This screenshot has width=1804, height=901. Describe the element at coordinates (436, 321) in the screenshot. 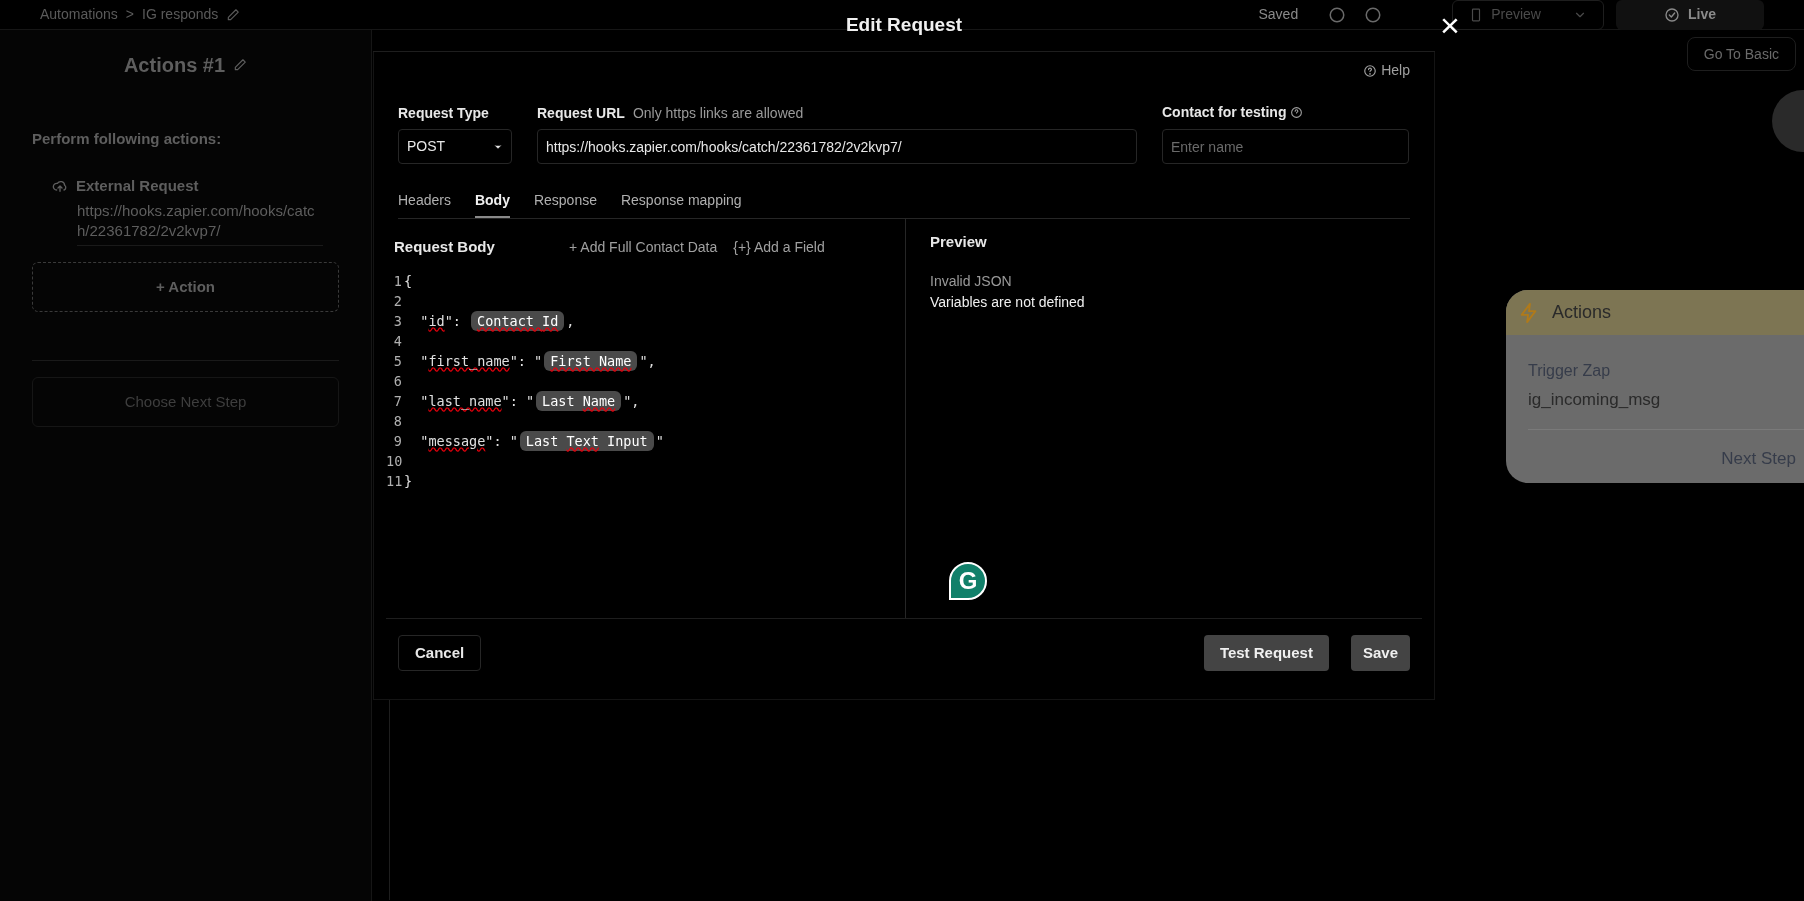

I see `code-token: id` at that location.